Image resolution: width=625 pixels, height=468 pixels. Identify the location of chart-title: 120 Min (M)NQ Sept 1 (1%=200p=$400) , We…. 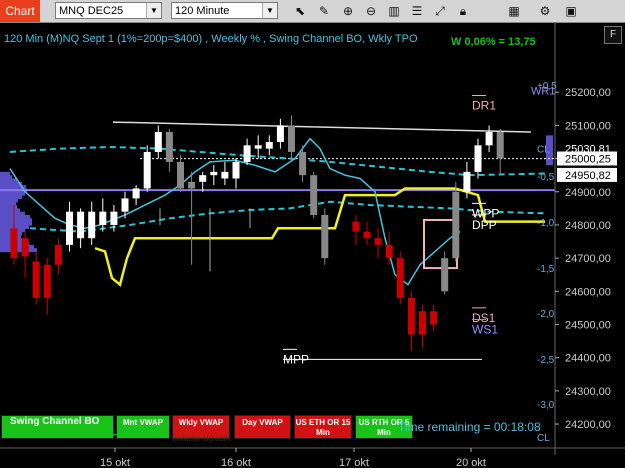
(211, 39).